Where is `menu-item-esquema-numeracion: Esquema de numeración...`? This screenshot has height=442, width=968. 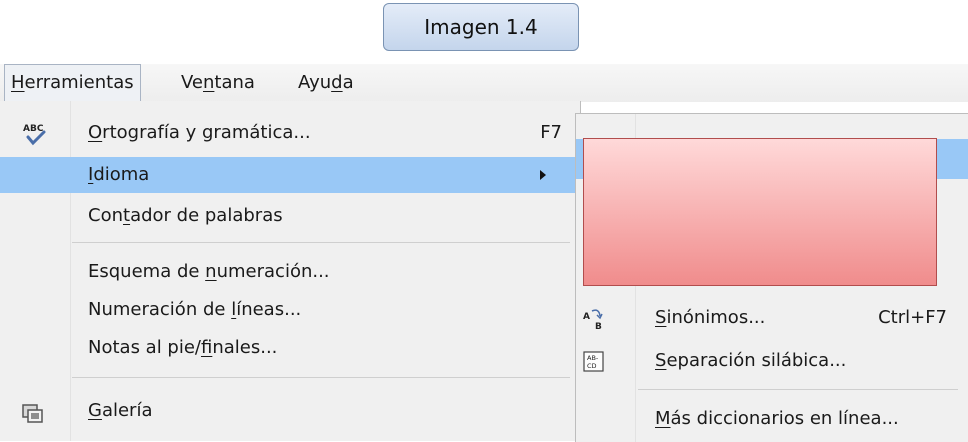 menu-item-esquema-numeracion: Esquema de numeración... is located at coordinates (290, 272).